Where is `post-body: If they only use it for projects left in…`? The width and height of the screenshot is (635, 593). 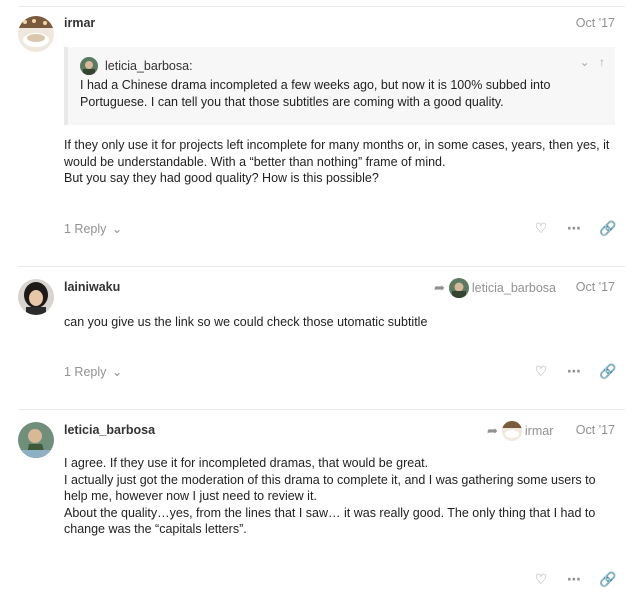 post-body: If they only use it for projects left in… is located at coordinates (338, 162).